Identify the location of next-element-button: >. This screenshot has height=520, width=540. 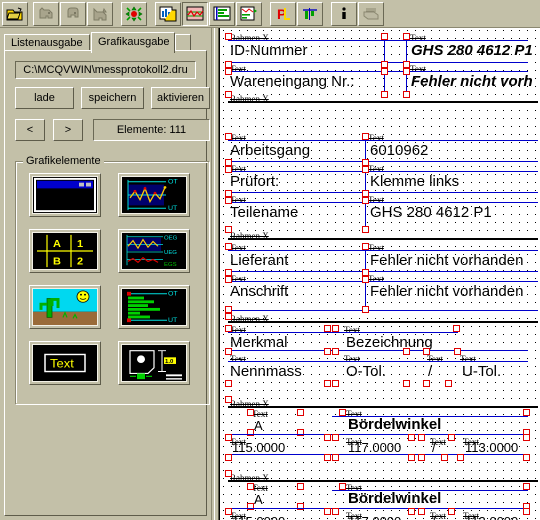
(68, 130).